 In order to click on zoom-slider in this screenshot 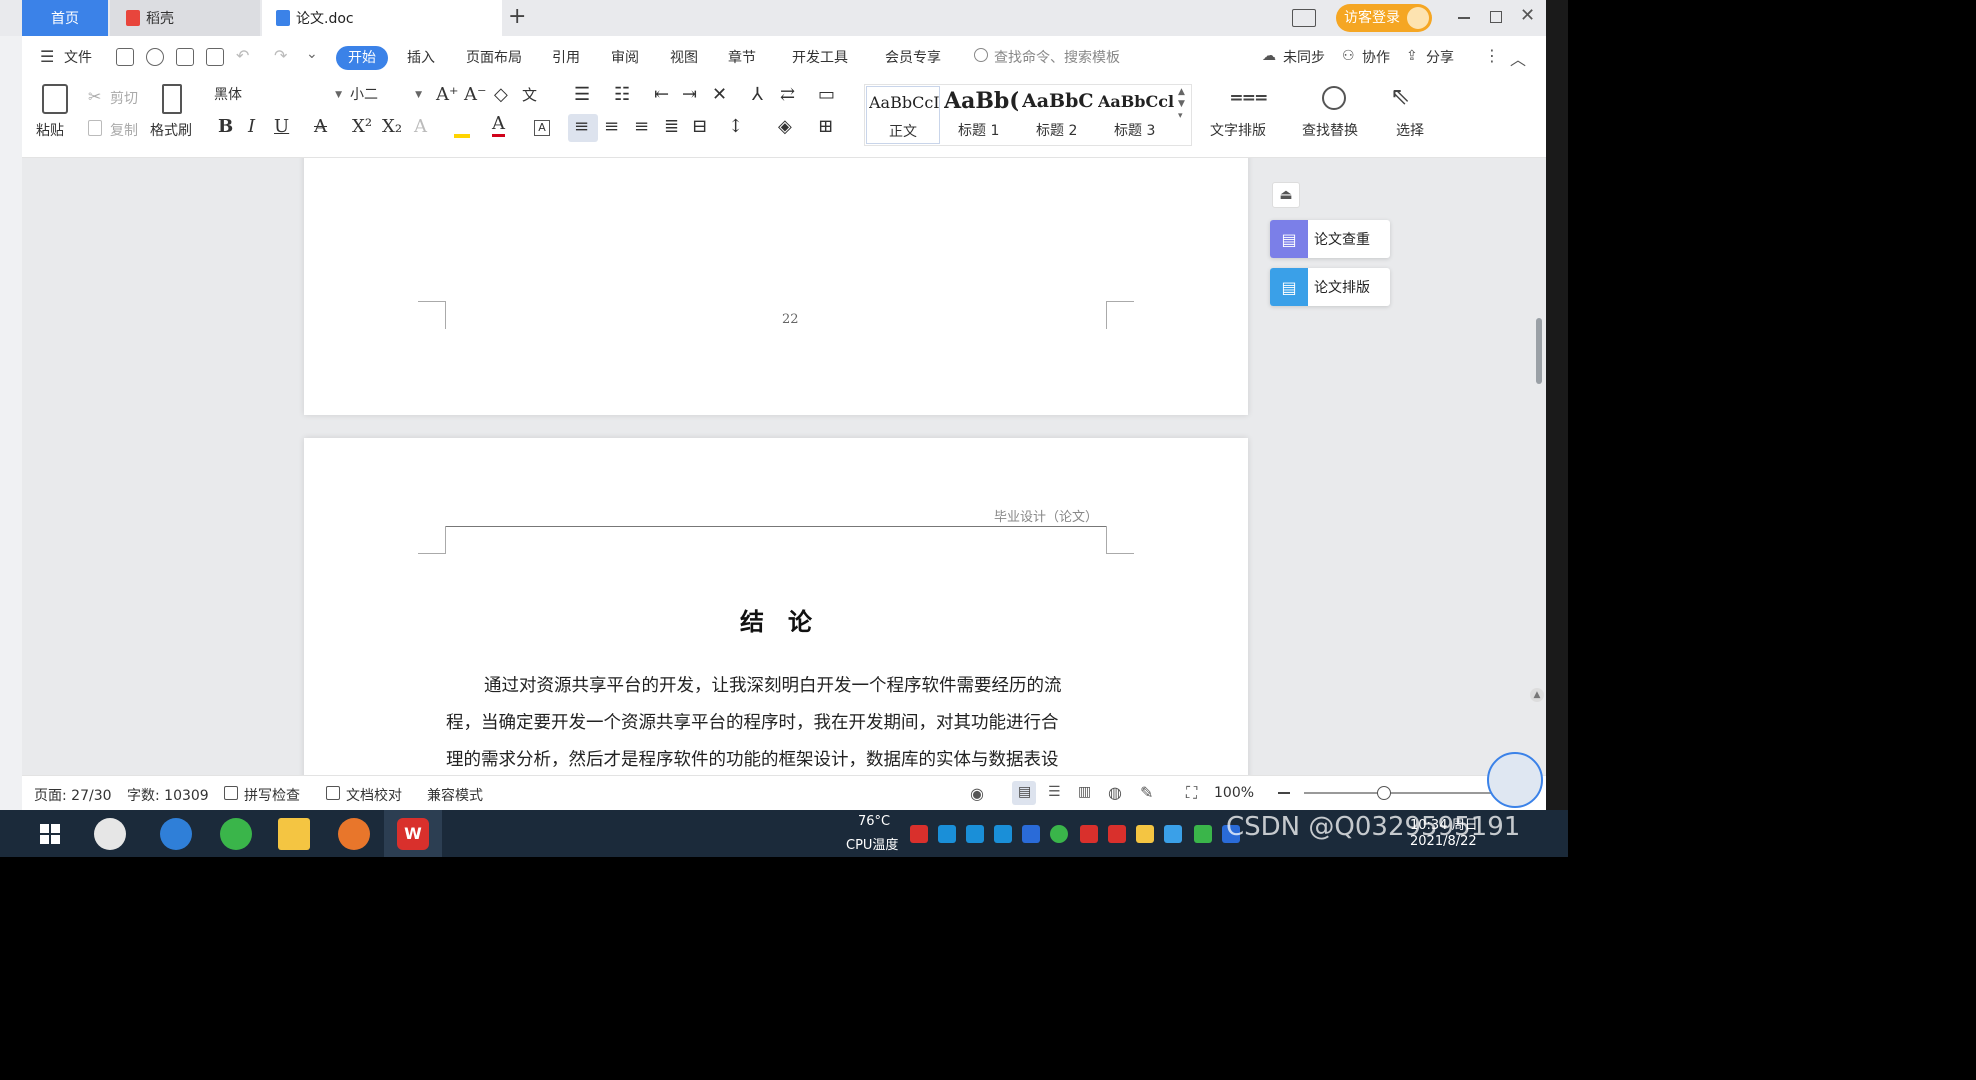, I will do `click(1399, 793)`.